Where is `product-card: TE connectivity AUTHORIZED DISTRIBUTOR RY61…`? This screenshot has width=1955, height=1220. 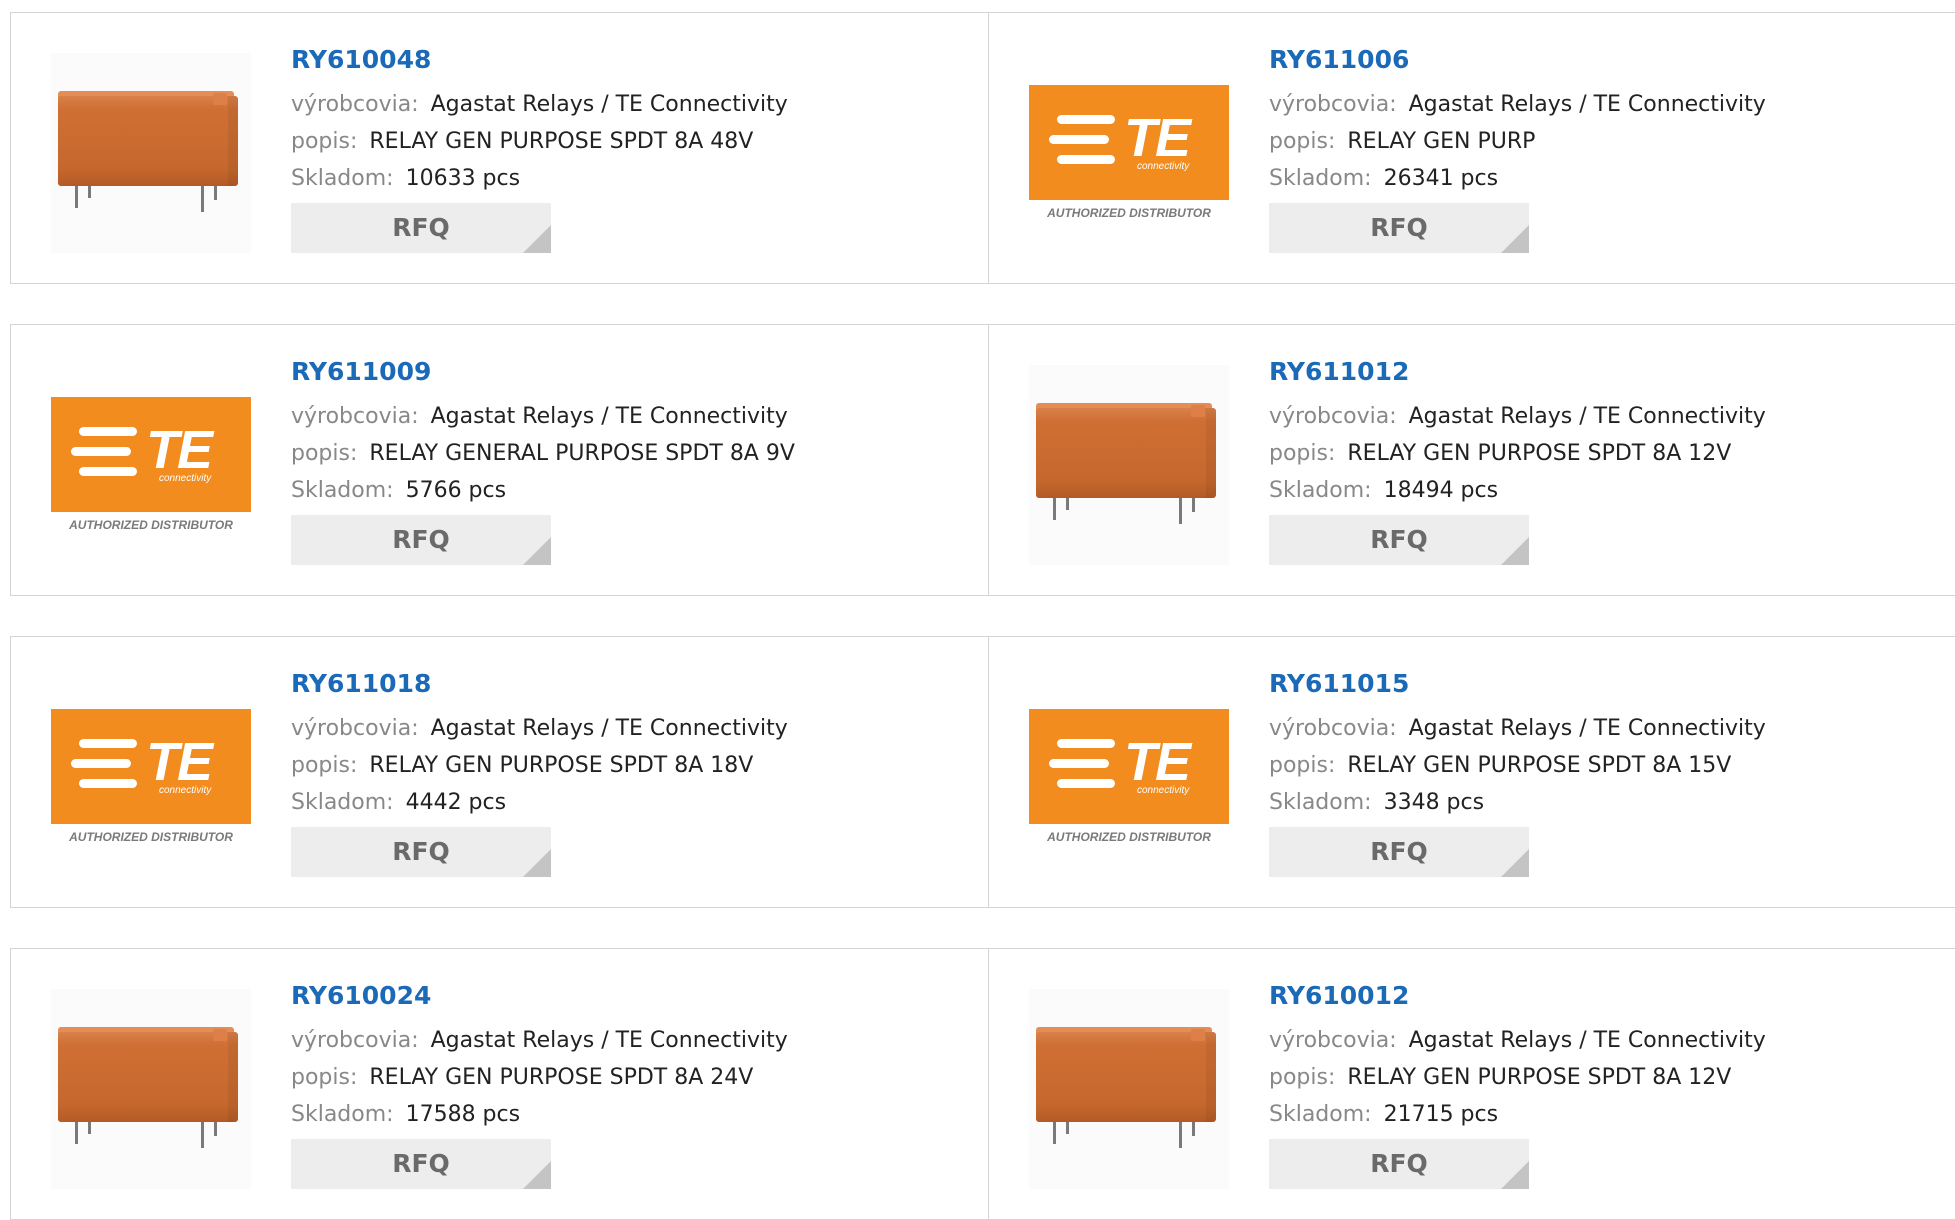
product-card: TE connectivity AUTHORIZED DISTRIBUTOR RY61… is located at coordinates (1472, 772).